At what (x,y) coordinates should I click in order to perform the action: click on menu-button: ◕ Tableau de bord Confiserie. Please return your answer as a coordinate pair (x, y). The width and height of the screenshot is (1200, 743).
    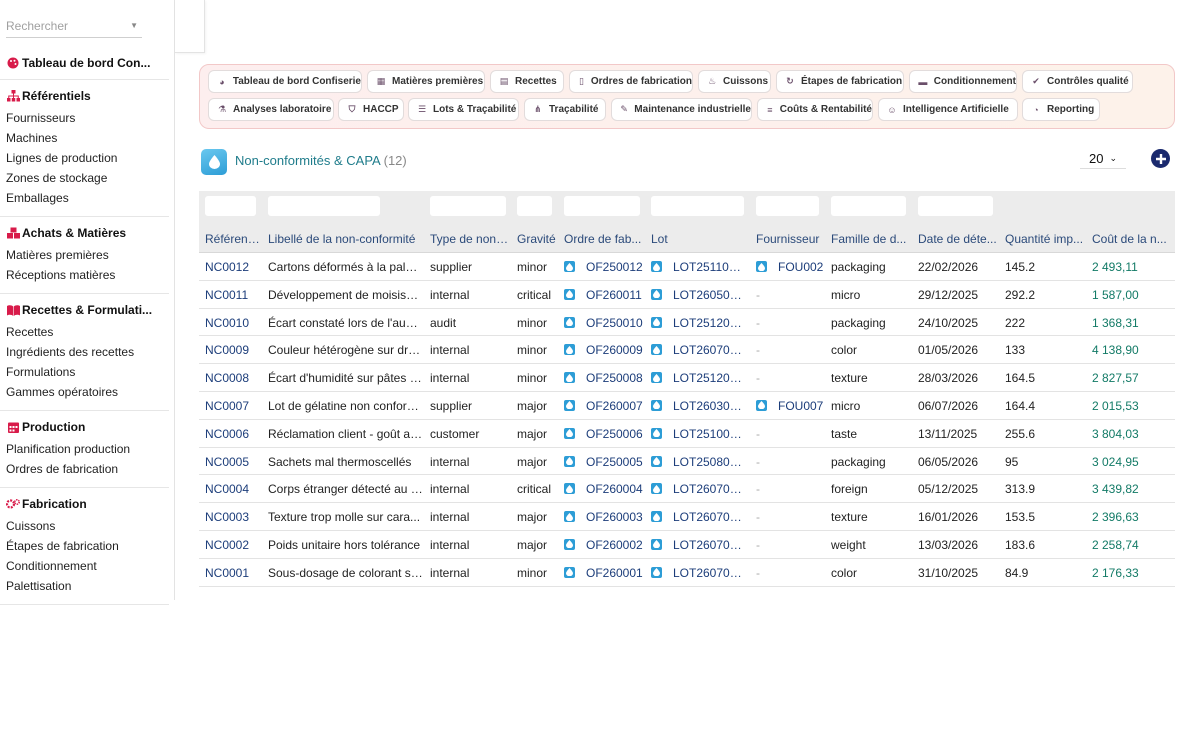
    Looking at the image, I should click on (285, 81).